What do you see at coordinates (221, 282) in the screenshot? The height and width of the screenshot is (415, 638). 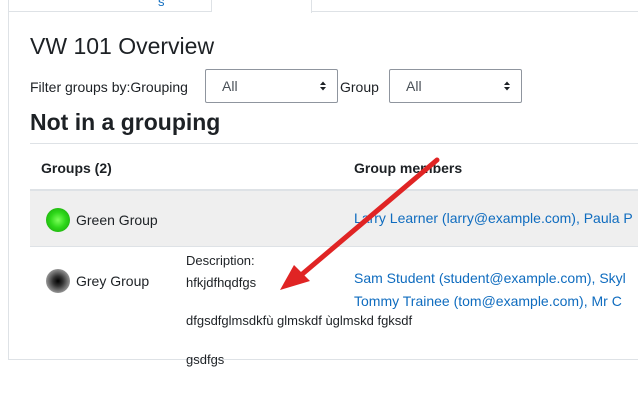 I see `description-line: hfkjdfhqdfgs` at bounding box center [221, 282].